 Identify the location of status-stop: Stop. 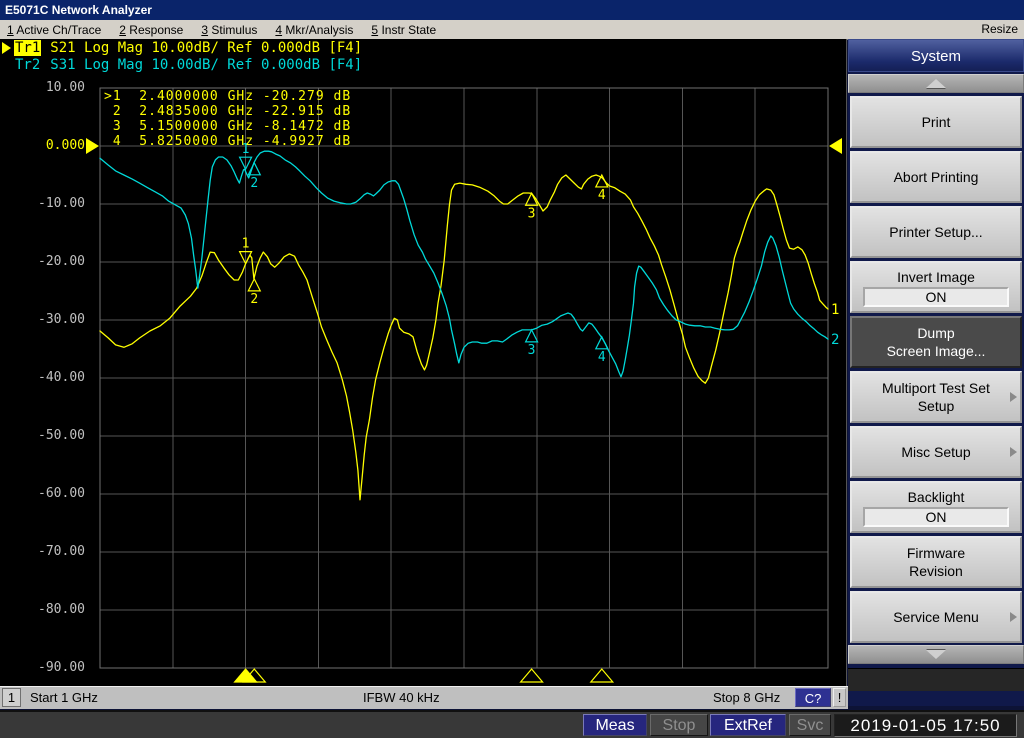
(679, 725).